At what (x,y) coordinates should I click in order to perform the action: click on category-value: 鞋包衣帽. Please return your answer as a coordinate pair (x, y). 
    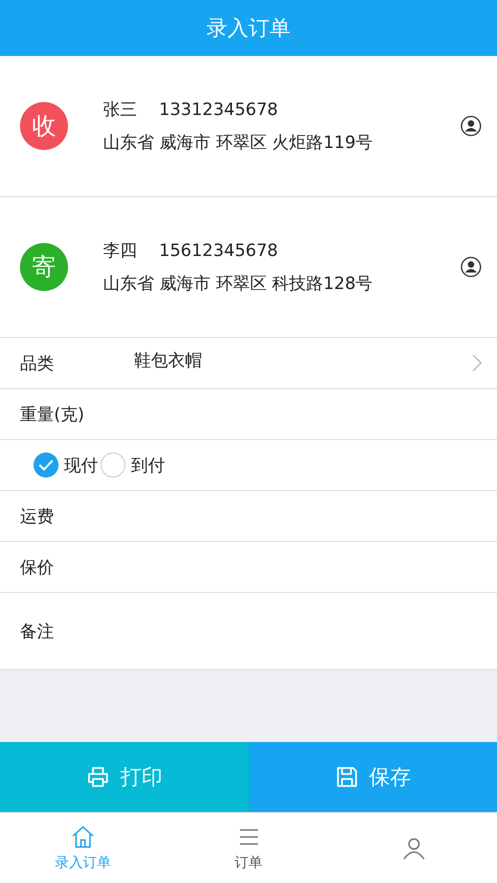
    Looking at the image, I should click on (168, 361).